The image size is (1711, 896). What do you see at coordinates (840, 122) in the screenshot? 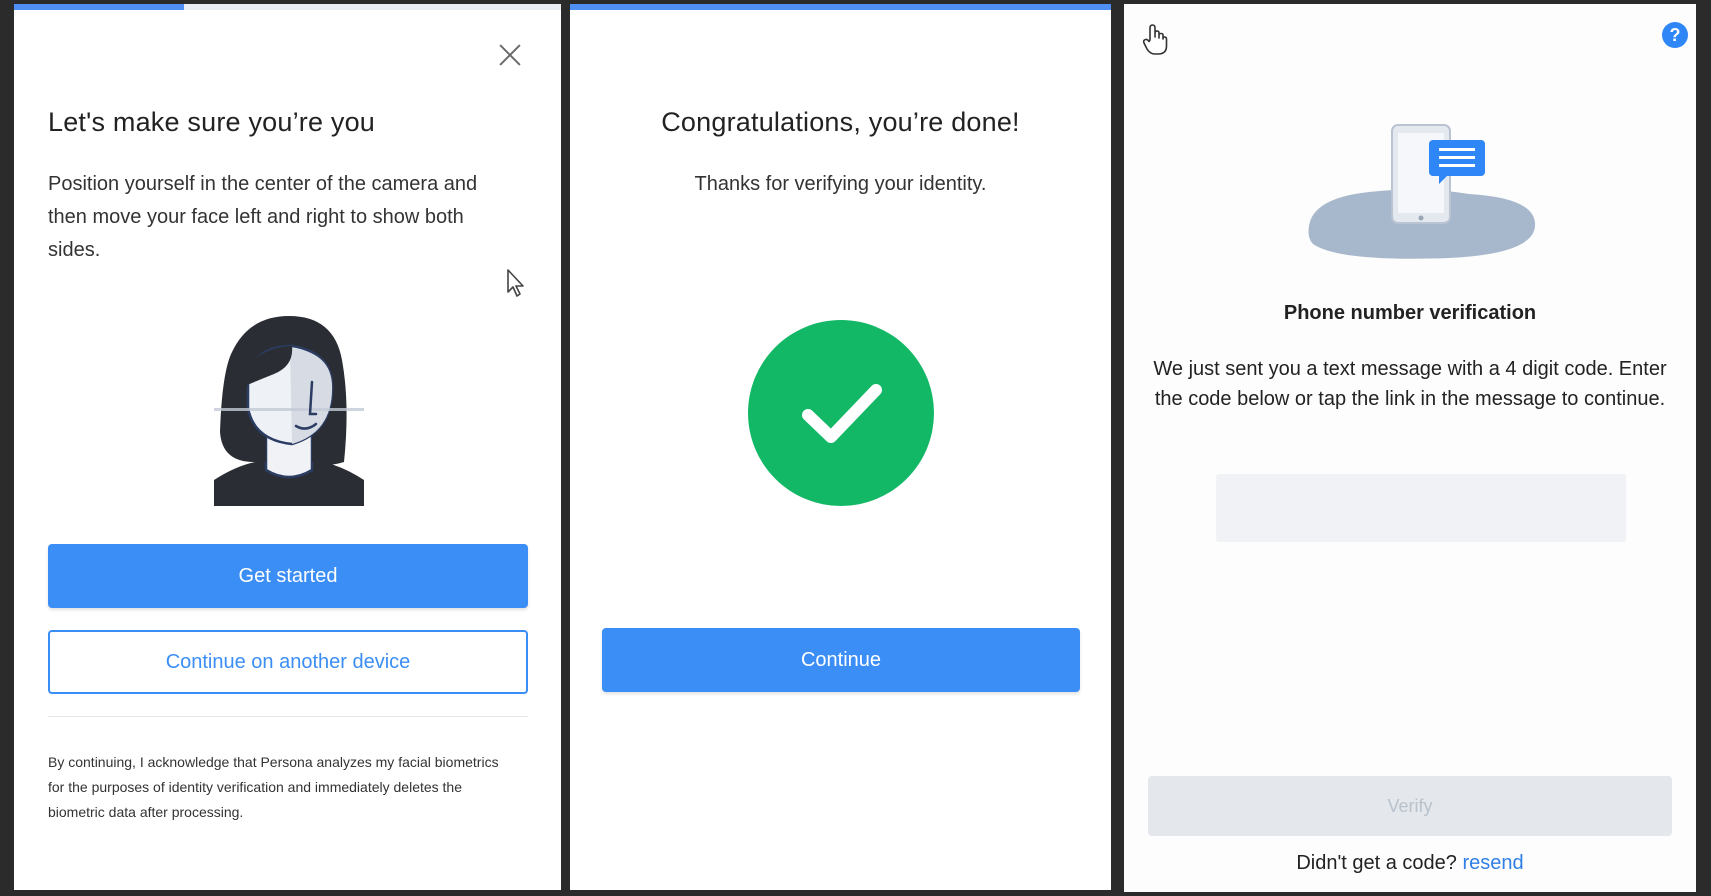
I see `page-title: Congratulations, you’re done!` at bounding box center [840, 122].